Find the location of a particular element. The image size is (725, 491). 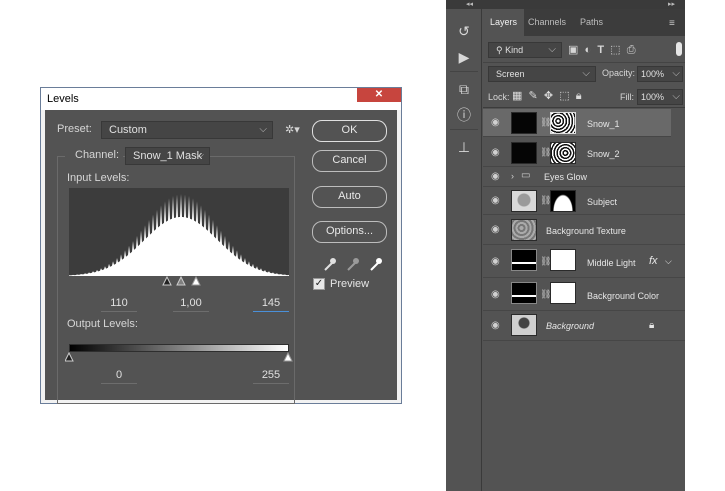

output-gradient is located at coordinates (179, 348).